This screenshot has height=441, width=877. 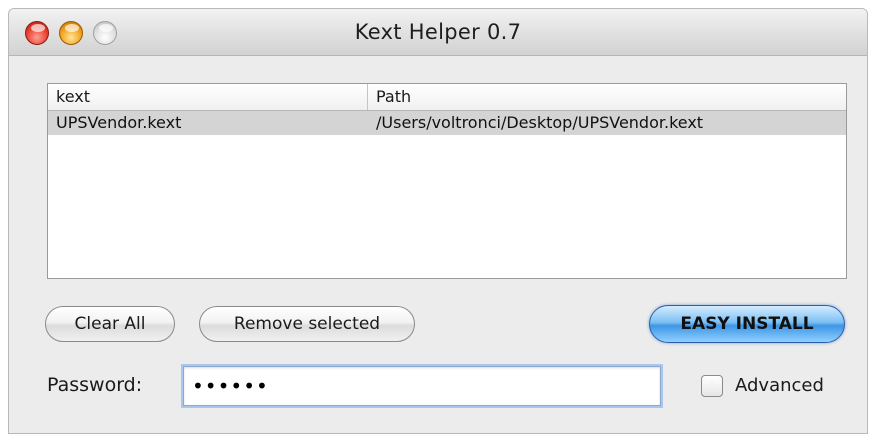 What do you see at coordinates (307, 324) in the screenshot?
I see `remove-selected-button: Remove selected` at bounding box center [307, 324].